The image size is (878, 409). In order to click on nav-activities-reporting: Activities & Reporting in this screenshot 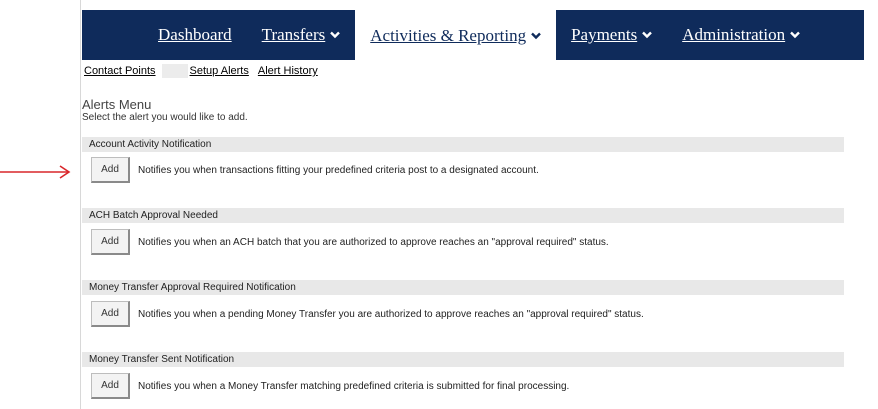, I will do `click(456, 36)`.